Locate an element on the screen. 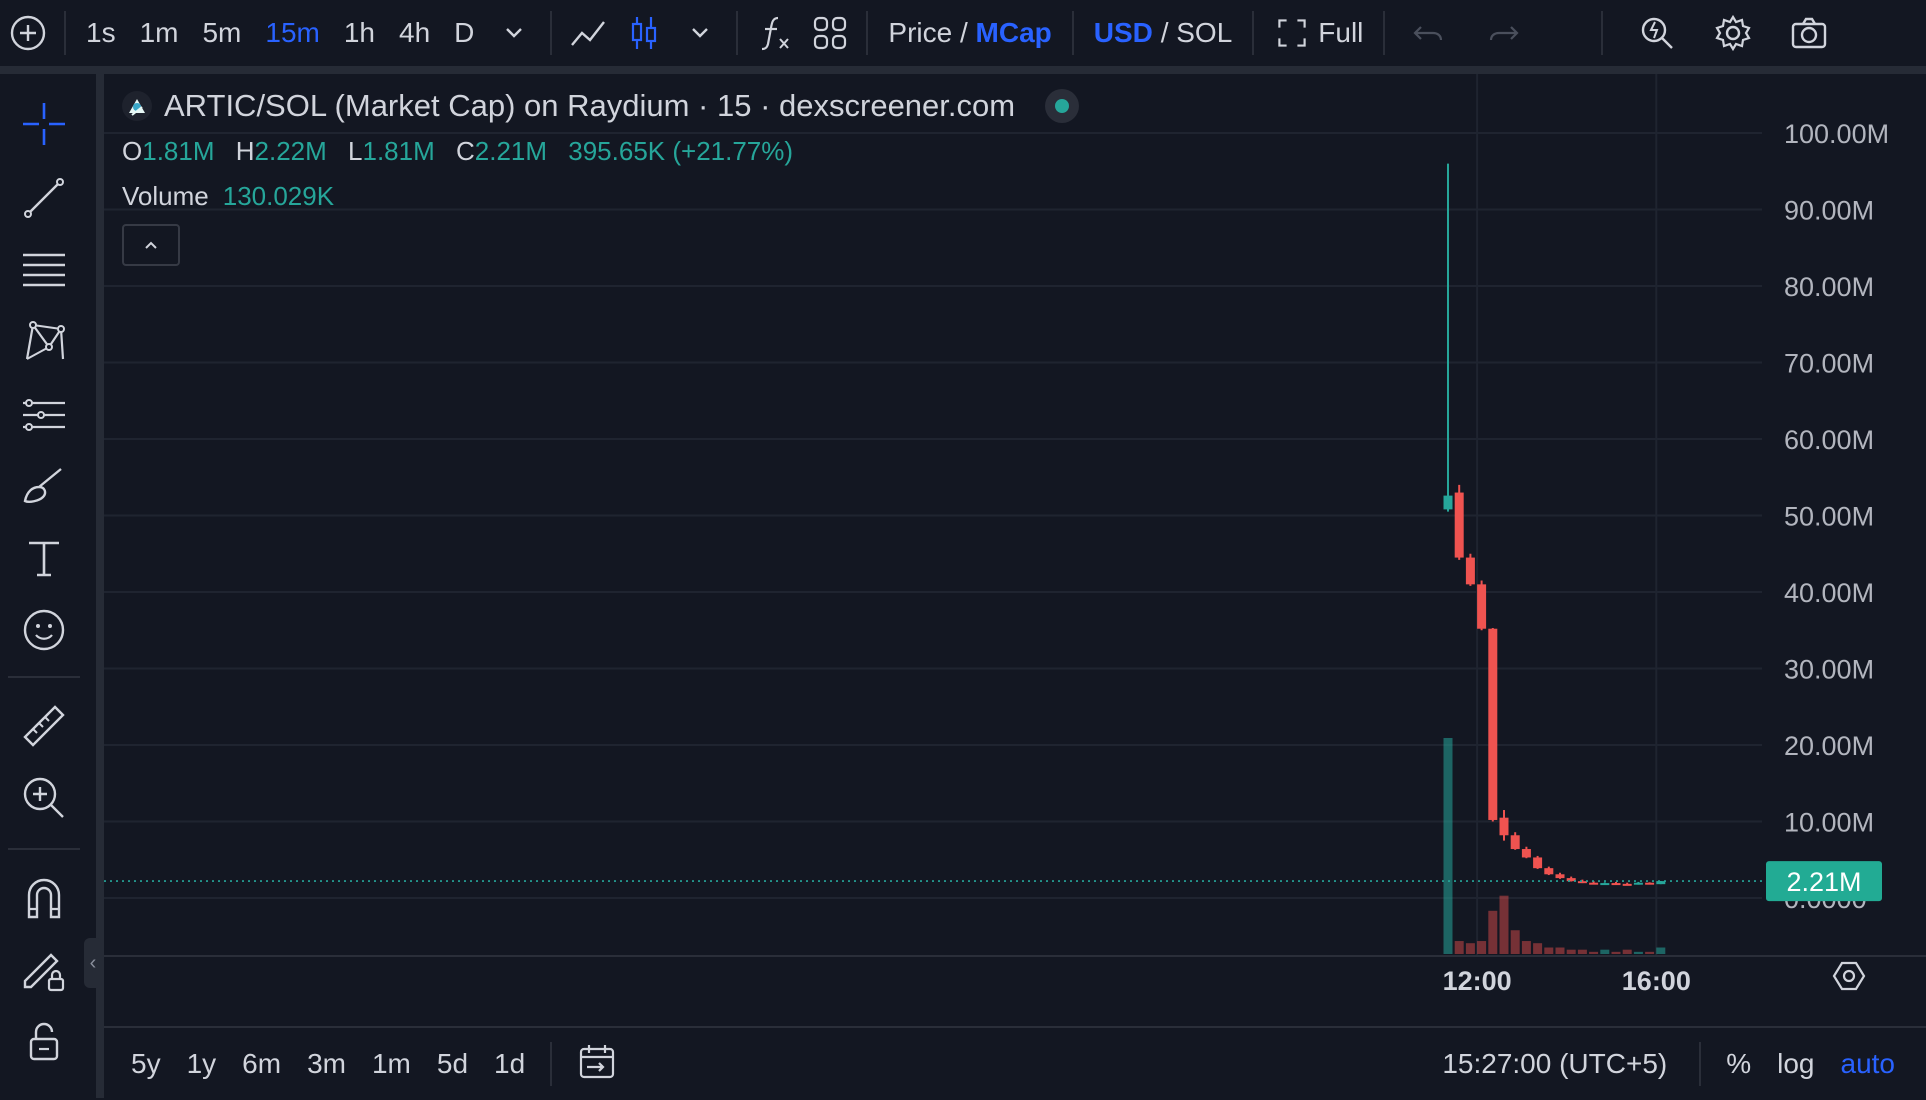  x-axis-tick-label: 16:00 is located at coordinates (1656, 981).